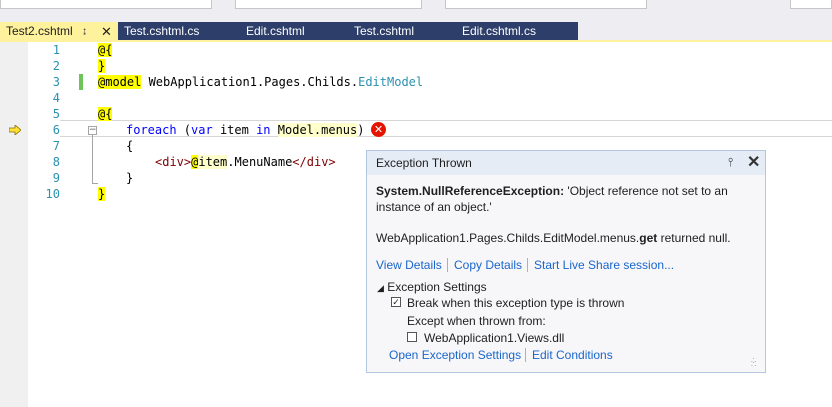 This screenshot has width=832, height=407. I want to click on pin-icon: ⫯, so click(730, 162).